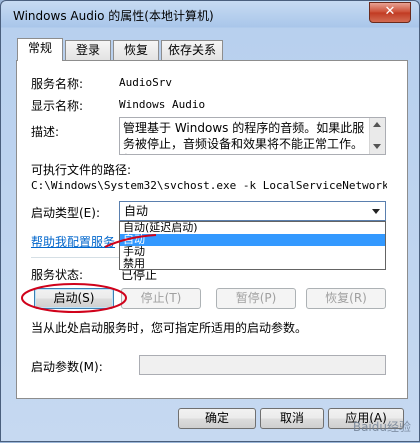  Describe the element at coordinates (89, 273) in the screenshot. I see `annotation-overlay` at that location.